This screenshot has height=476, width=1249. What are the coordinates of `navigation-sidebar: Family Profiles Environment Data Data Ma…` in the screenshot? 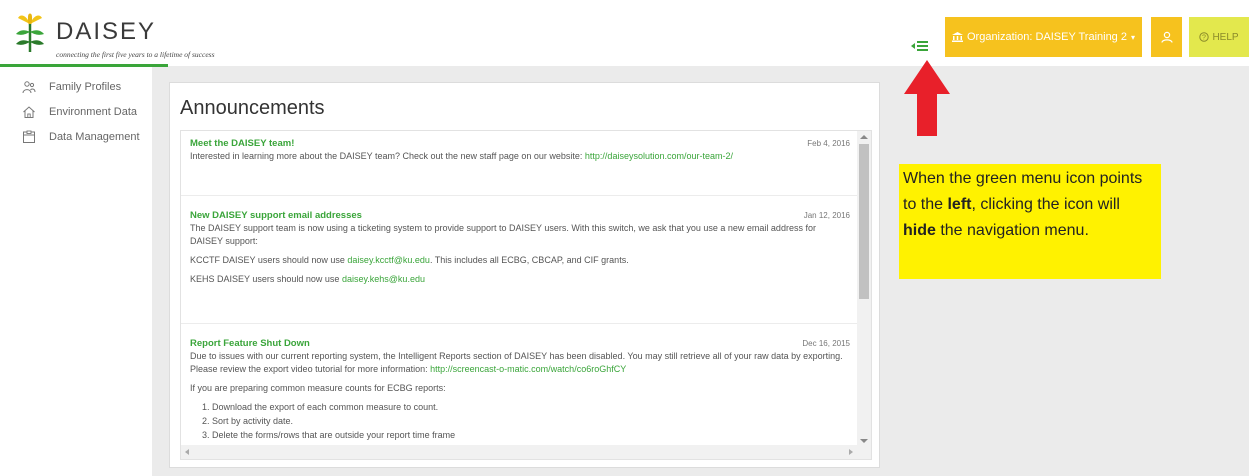 It's located at (76, 271).